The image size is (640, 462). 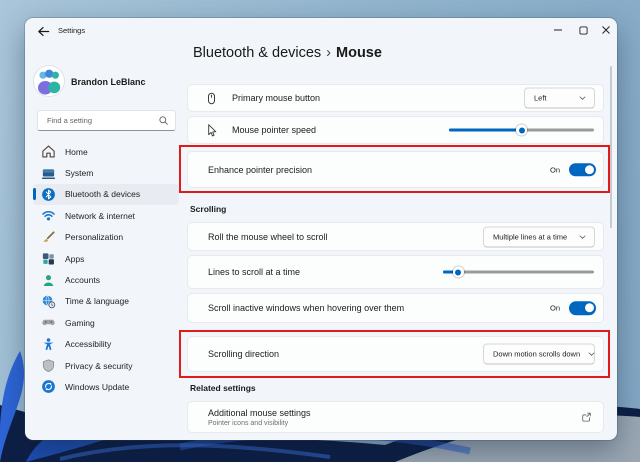 I want to click on minimize-button, so click(x=558, y=30).